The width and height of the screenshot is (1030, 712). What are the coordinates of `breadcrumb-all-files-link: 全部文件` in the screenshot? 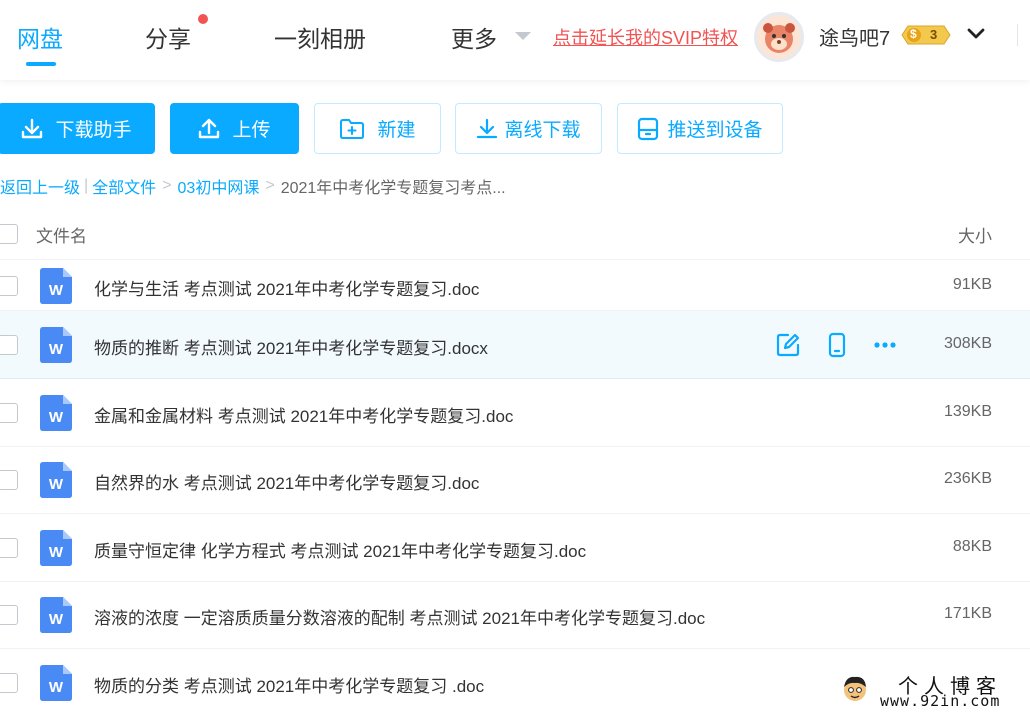 It's located at (124, 186).